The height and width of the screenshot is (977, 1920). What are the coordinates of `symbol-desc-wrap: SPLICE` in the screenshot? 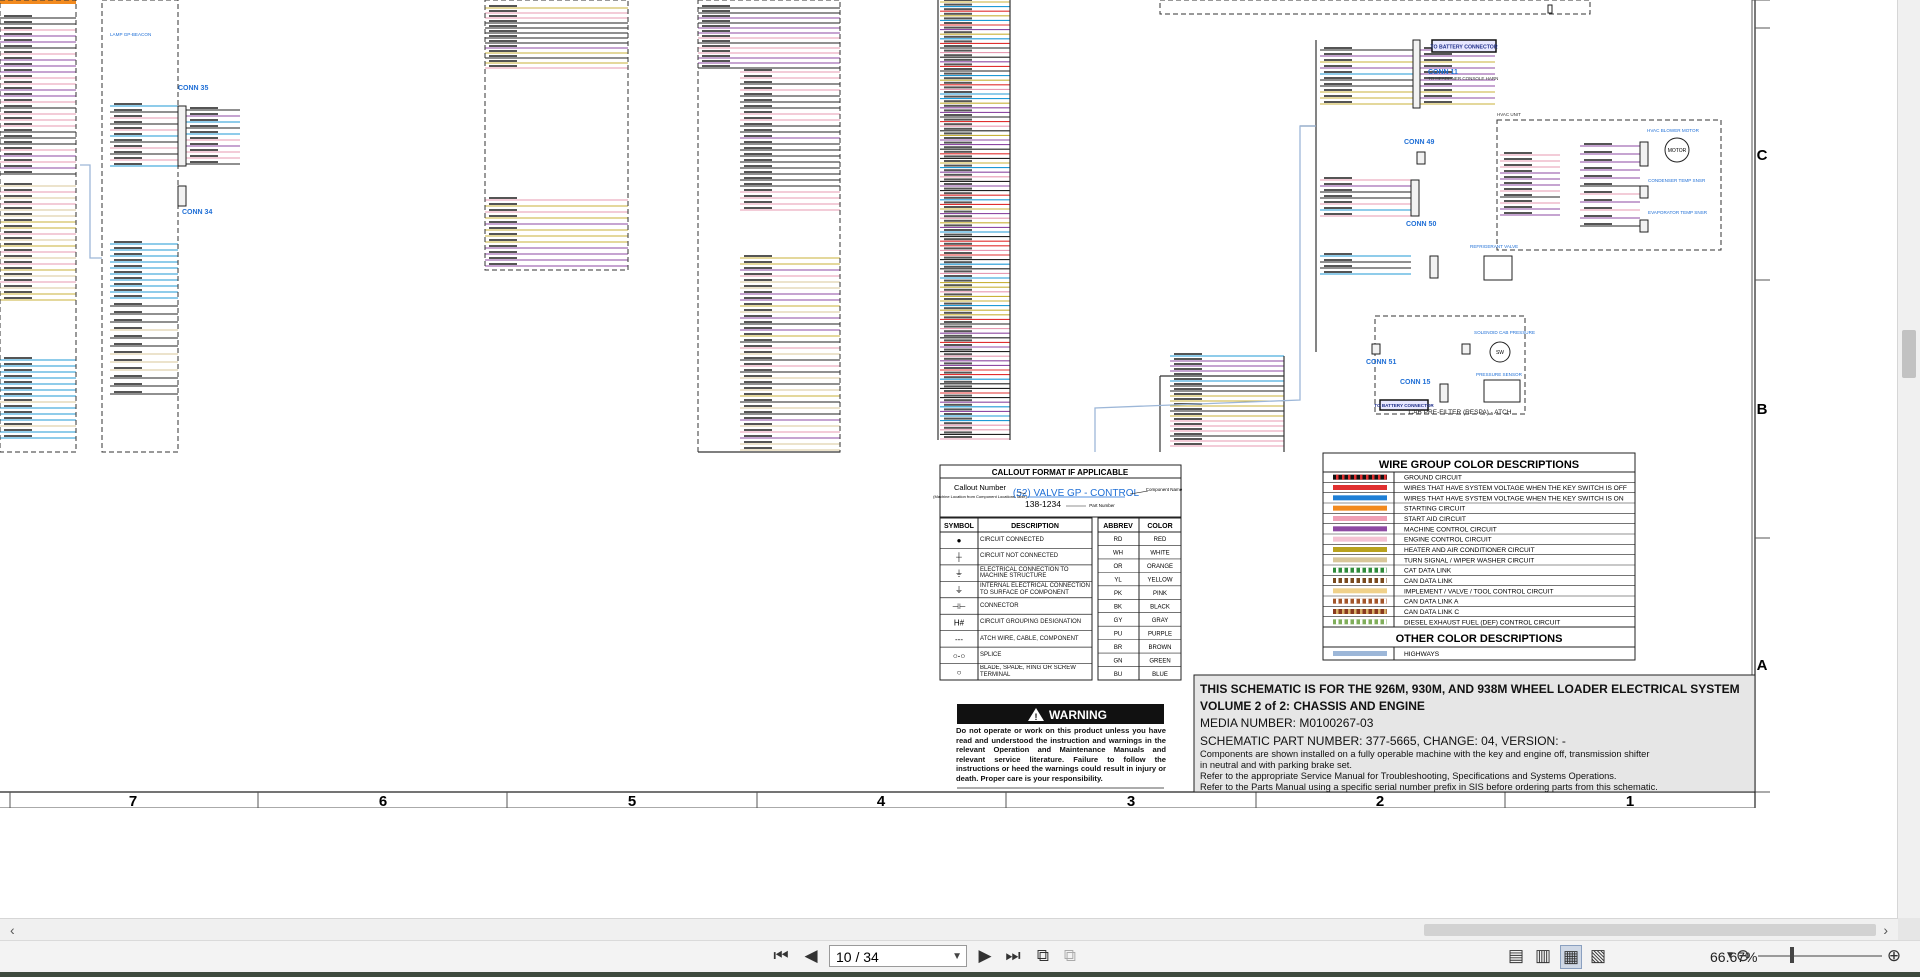 It's located at (990, 655).